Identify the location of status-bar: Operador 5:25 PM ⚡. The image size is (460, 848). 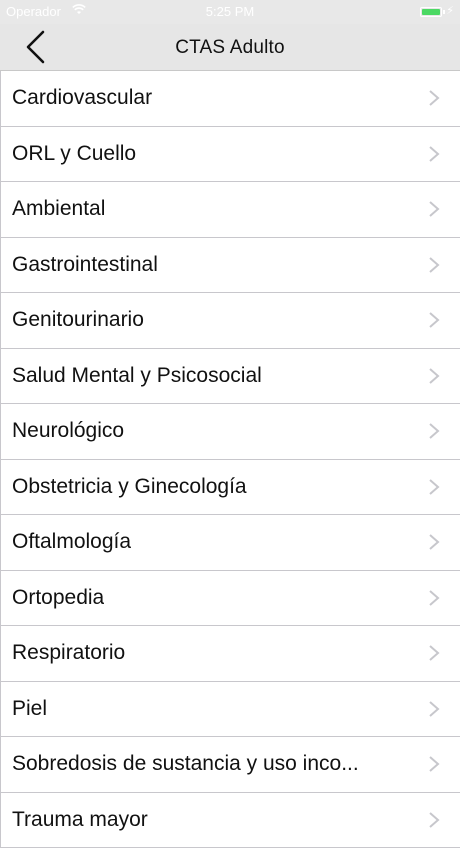
(230, 12).